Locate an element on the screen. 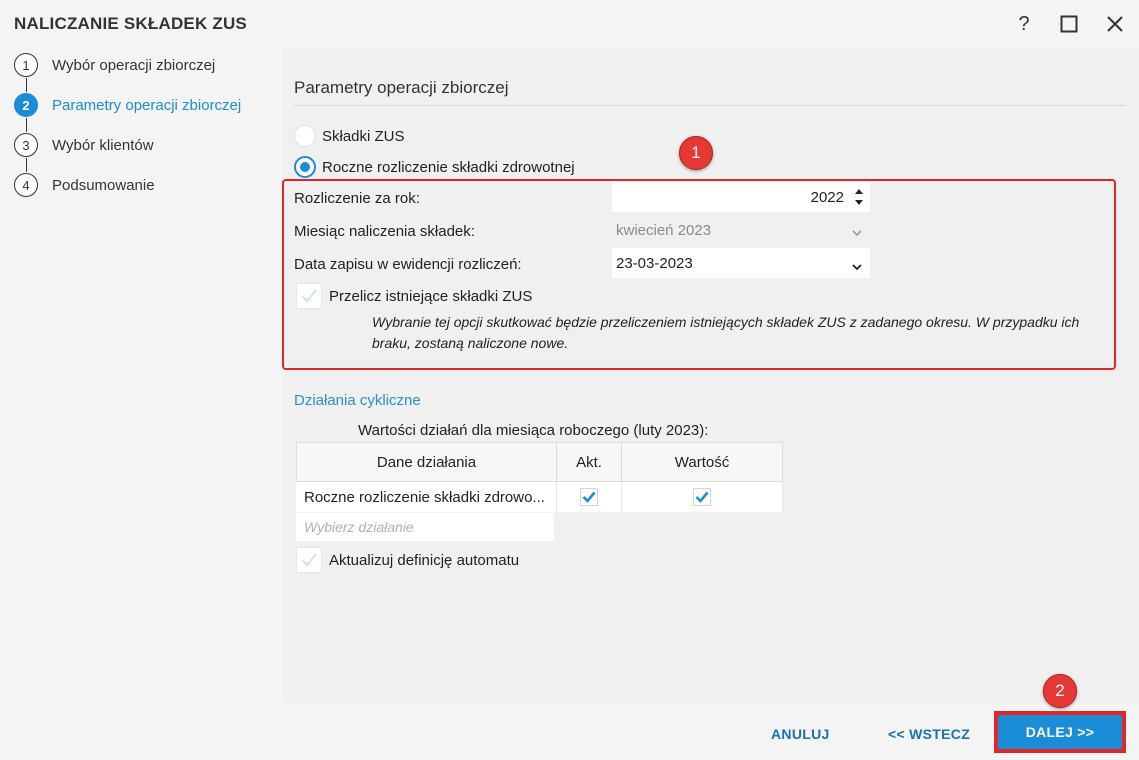  radio-button is located at coordinates (305, 136).